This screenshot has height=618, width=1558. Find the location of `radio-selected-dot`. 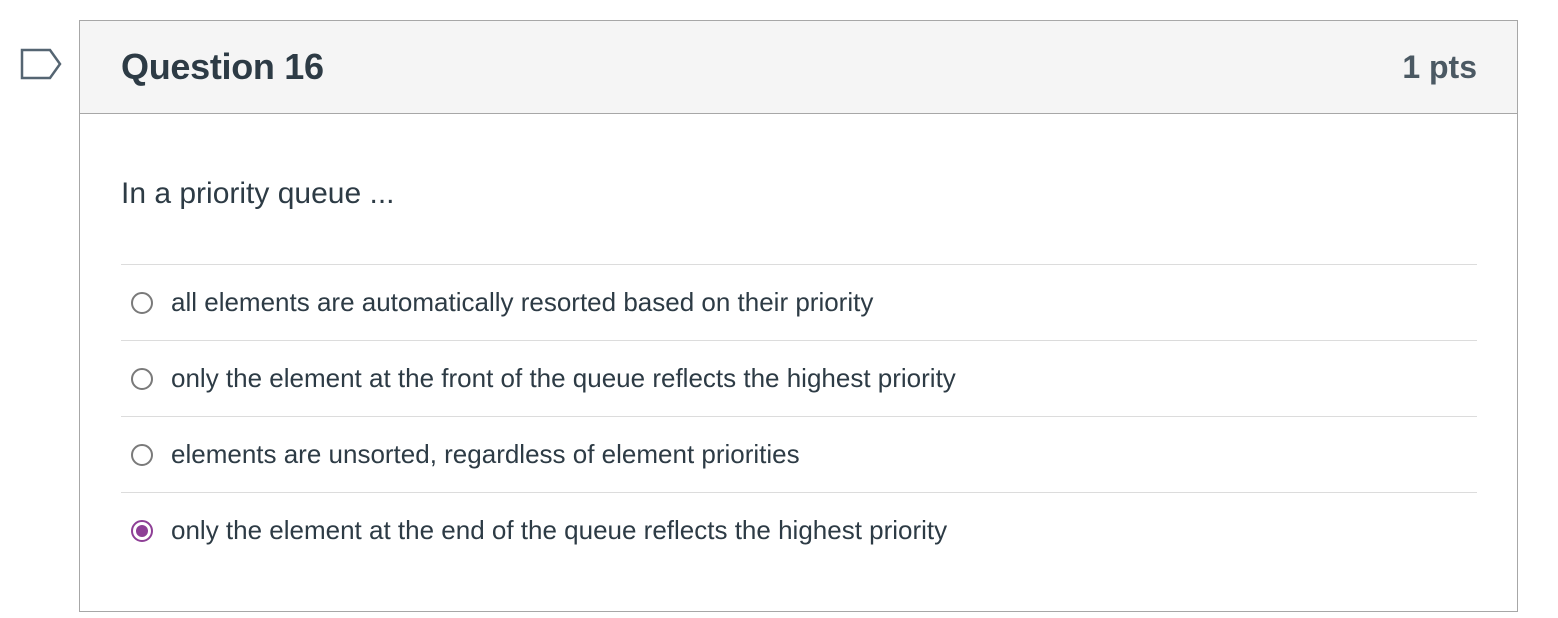

radio-selected-dot is located at coordinates (142, 530).